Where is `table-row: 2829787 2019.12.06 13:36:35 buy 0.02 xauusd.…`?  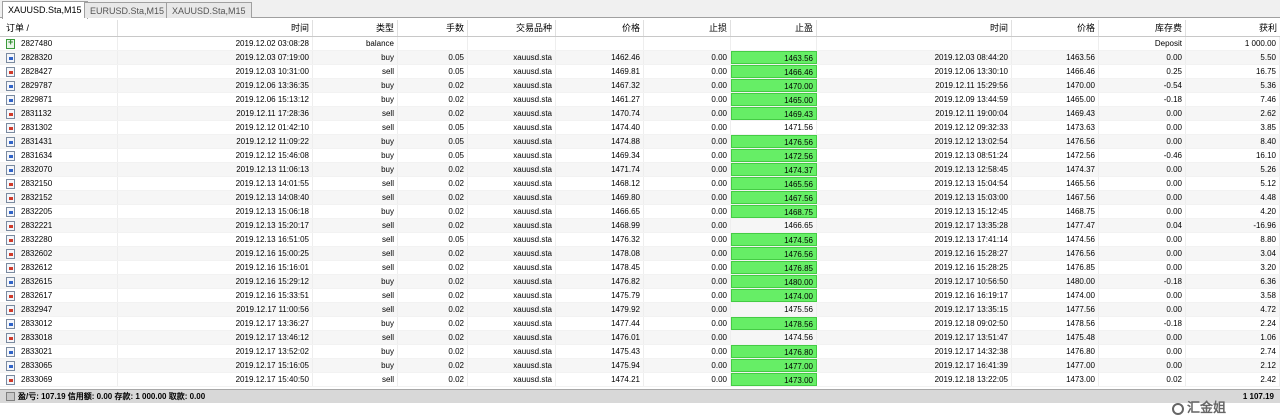
table-row: 2829787 2019.12.06 13:36:35 buy 0.02 xauusd.… is located at coordinates (640, 86).